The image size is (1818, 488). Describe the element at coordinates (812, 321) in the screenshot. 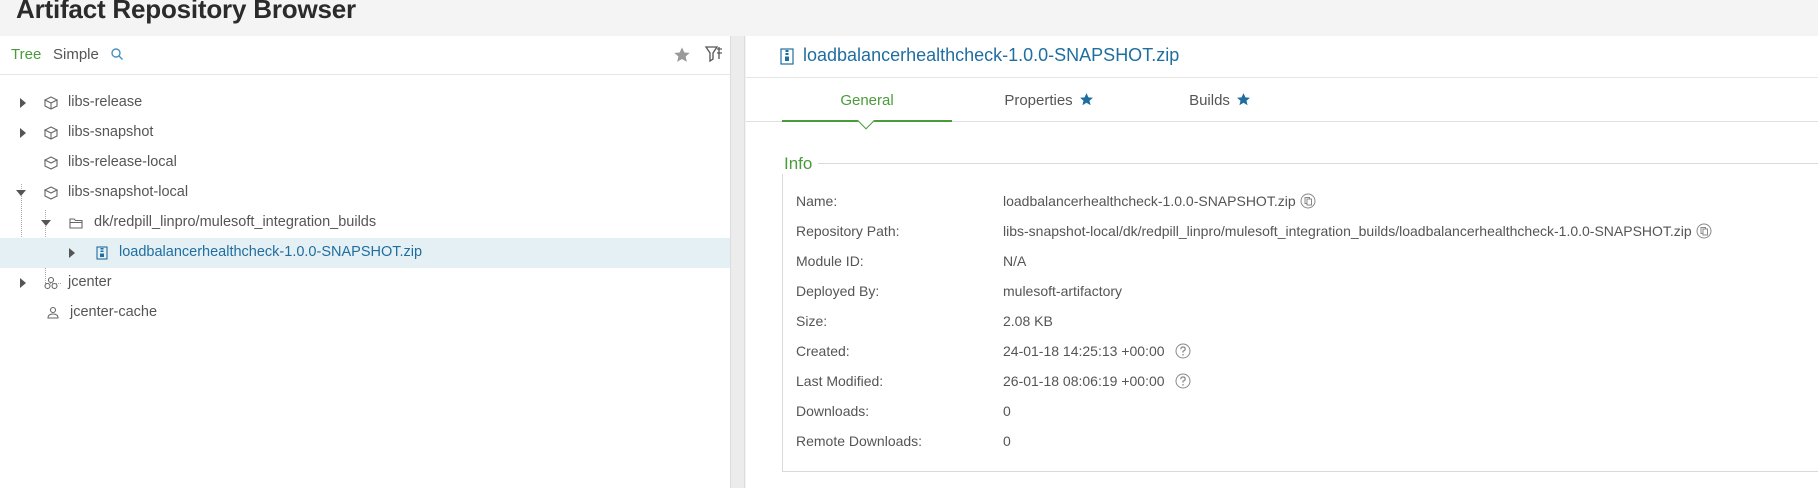

I see `info-label: Size:` at that location.